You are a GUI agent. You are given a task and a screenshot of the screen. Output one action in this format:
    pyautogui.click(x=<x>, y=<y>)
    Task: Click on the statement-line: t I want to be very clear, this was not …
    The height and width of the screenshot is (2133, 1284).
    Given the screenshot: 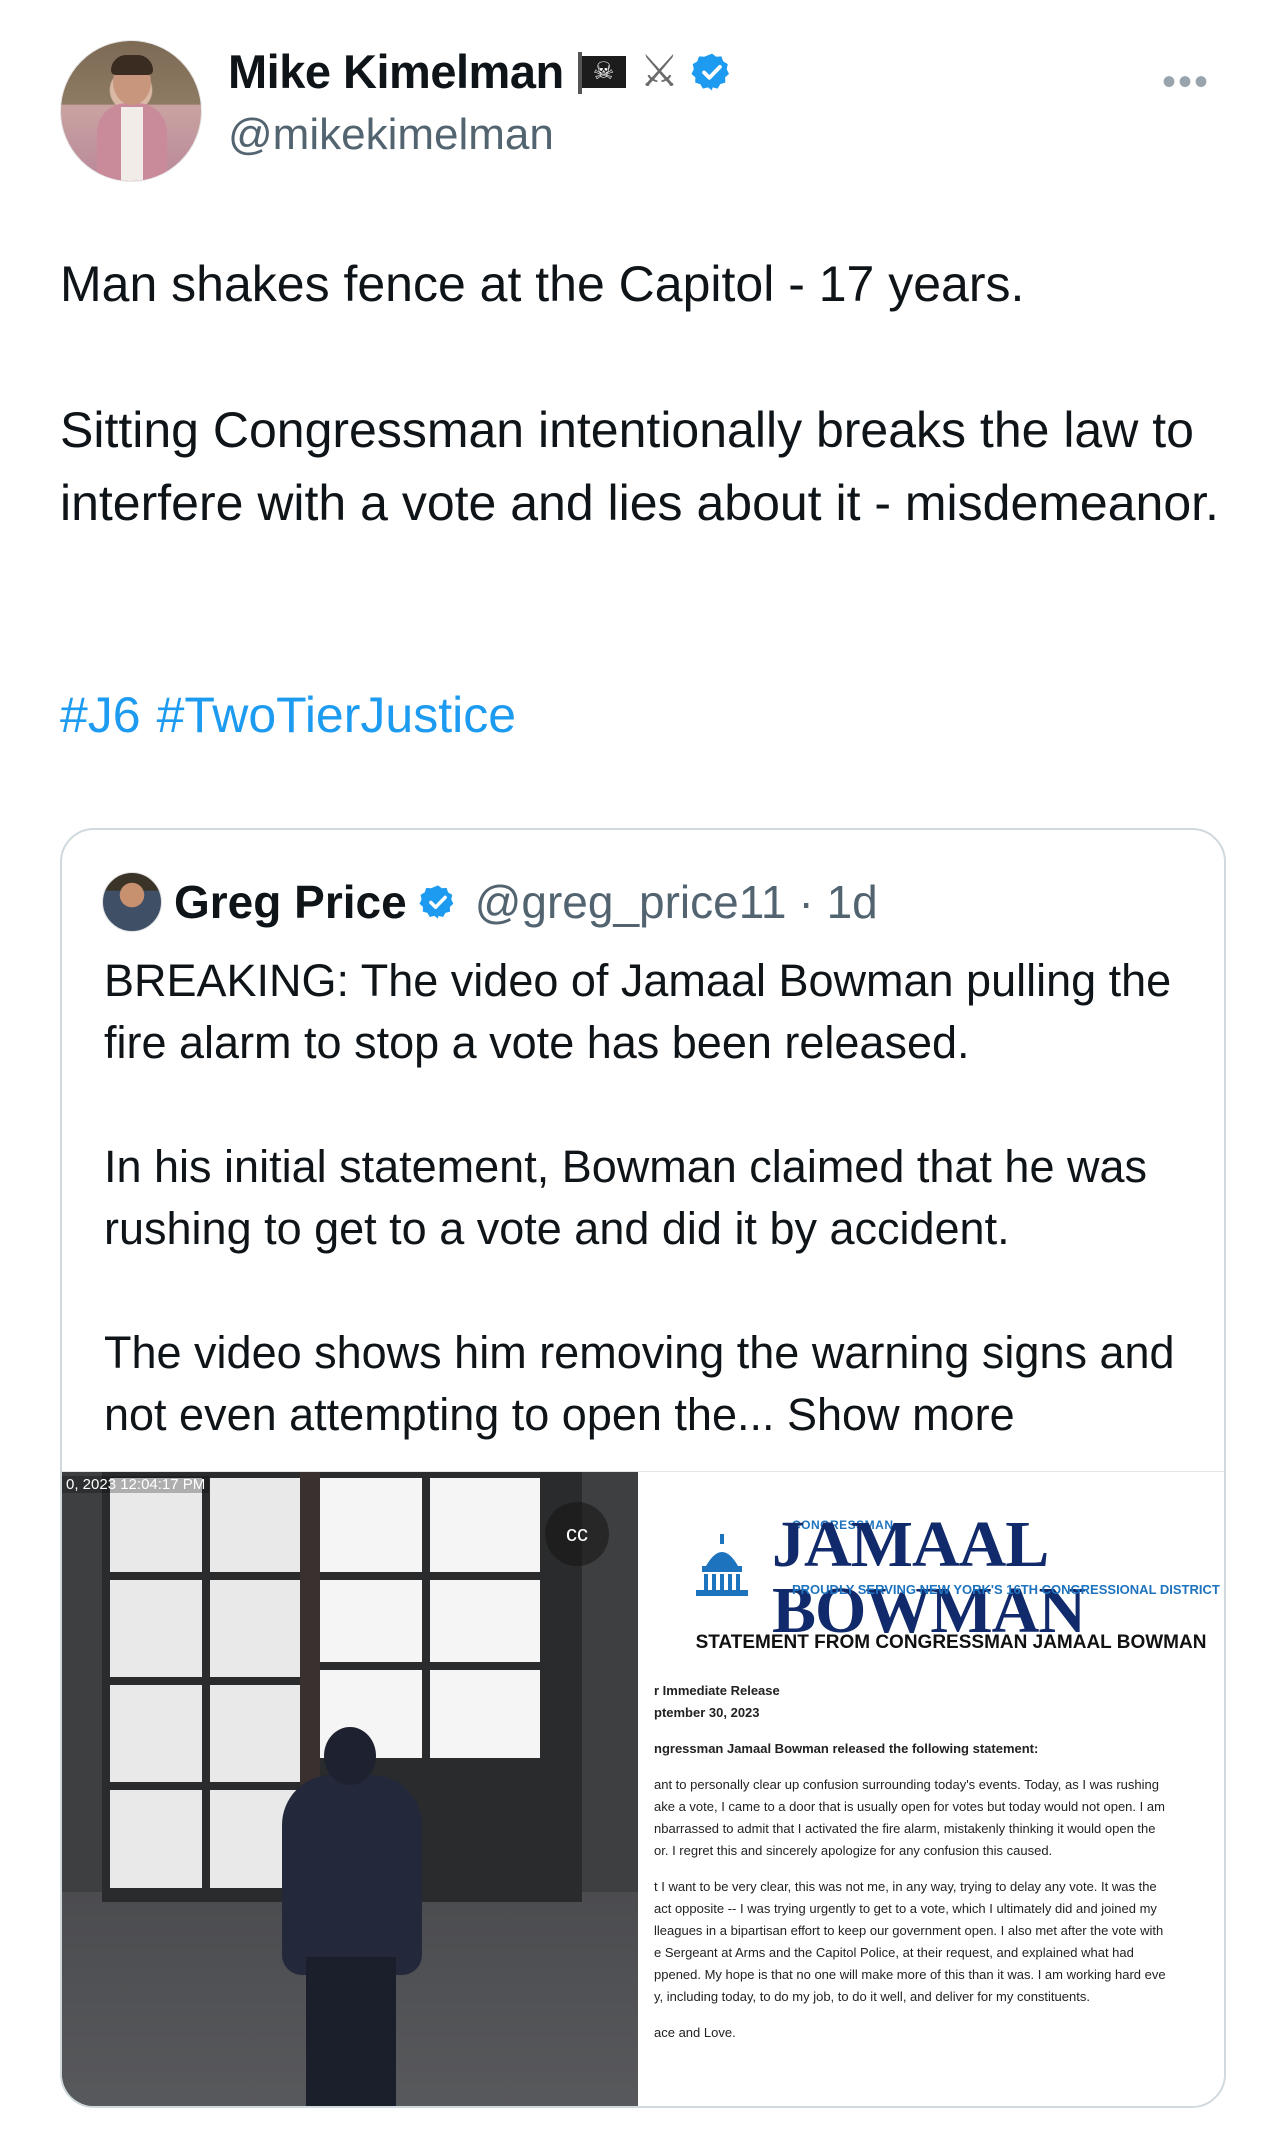 What is the action you would take?
    pyautogui.click(x=905, y=1886)
    